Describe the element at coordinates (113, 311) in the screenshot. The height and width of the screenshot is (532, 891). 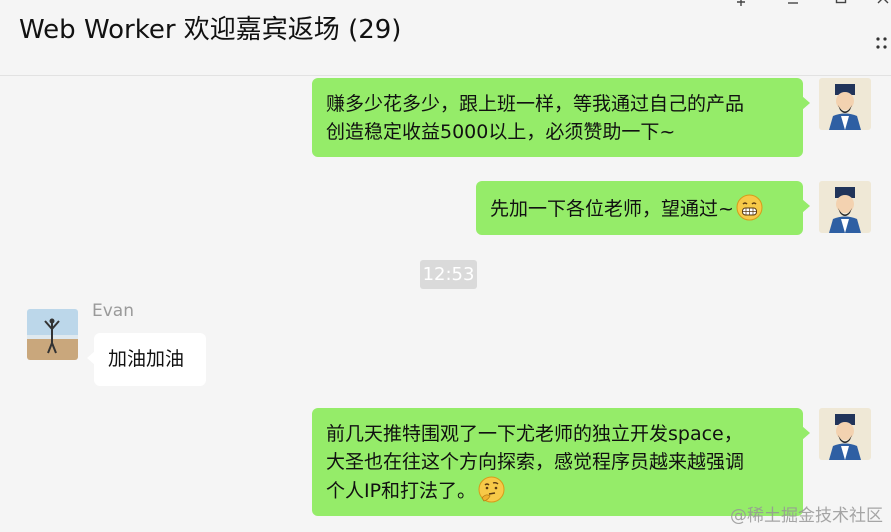
I see `sender-name: Evan` at that location.